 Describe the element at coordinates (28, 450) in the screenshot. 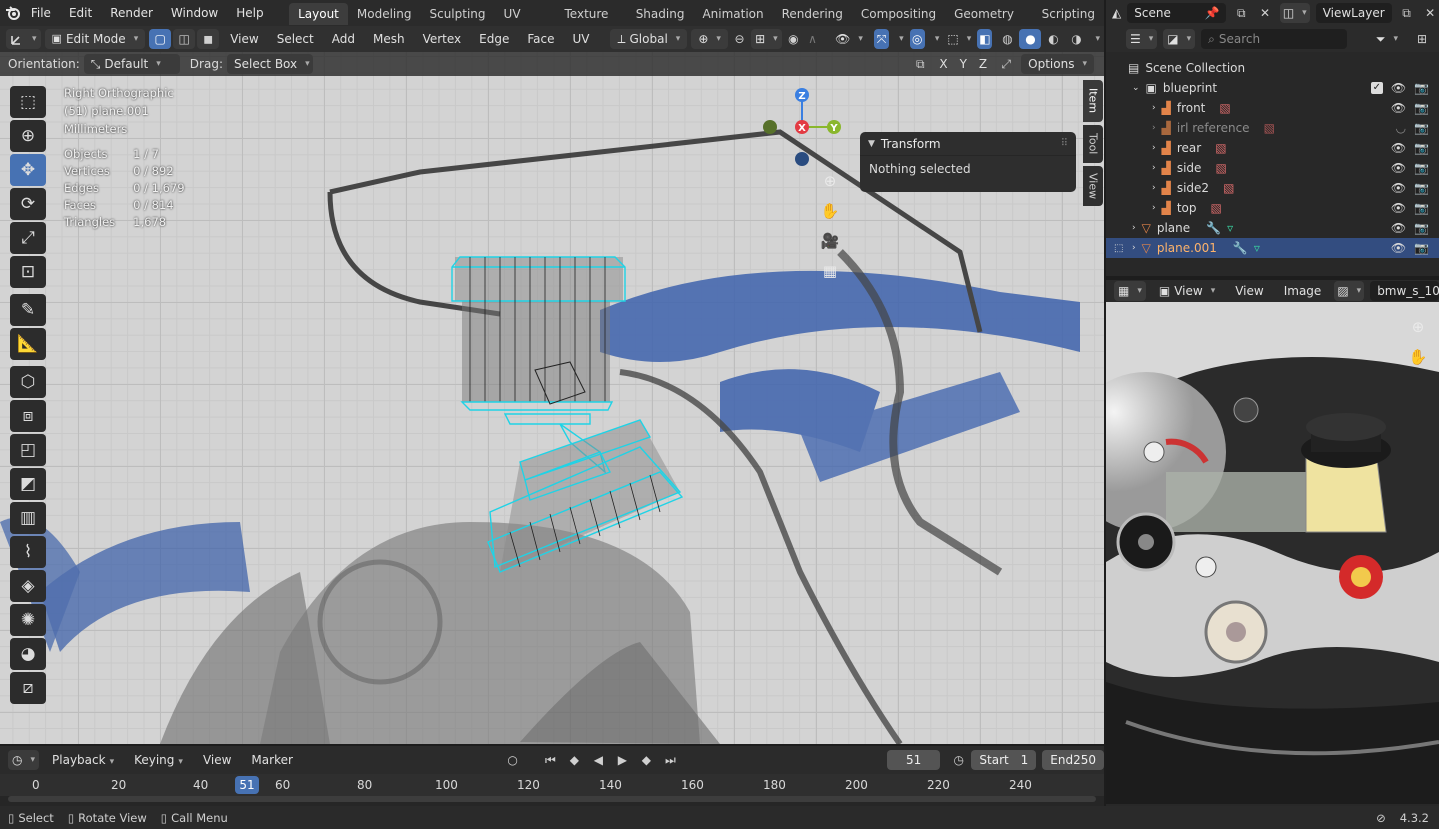

I see `inset-tool-icon: ◰` at that location.